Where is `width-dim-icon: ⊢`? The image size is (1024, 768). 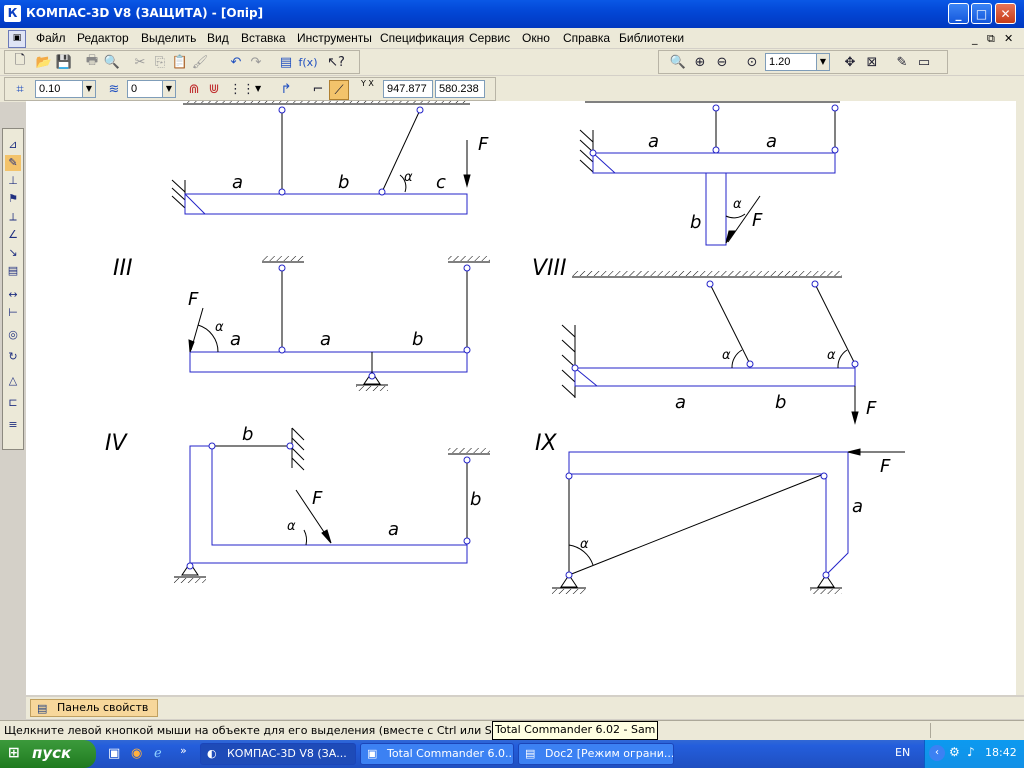 width-dim-icon: ⊢ is located at coordinates (13, 313).